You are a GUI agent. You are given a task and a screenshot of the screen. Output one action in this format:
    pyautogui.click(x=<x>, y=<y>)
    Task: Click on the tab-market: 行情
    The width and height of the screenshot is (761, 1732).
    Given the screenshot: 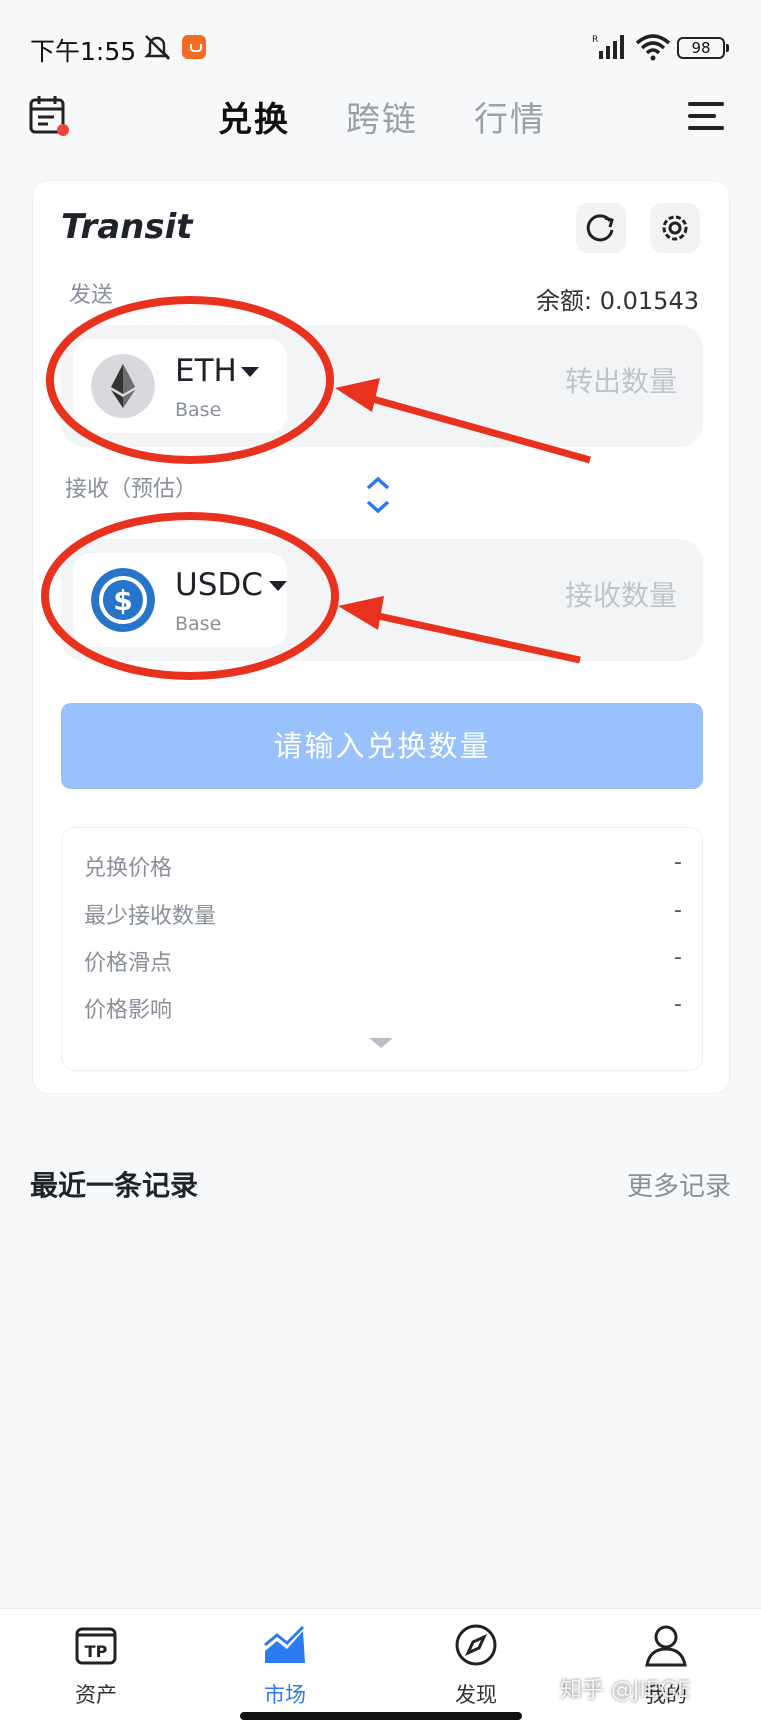 What is the action you would take?
    pyautogui.click(x=510, y=116)
    